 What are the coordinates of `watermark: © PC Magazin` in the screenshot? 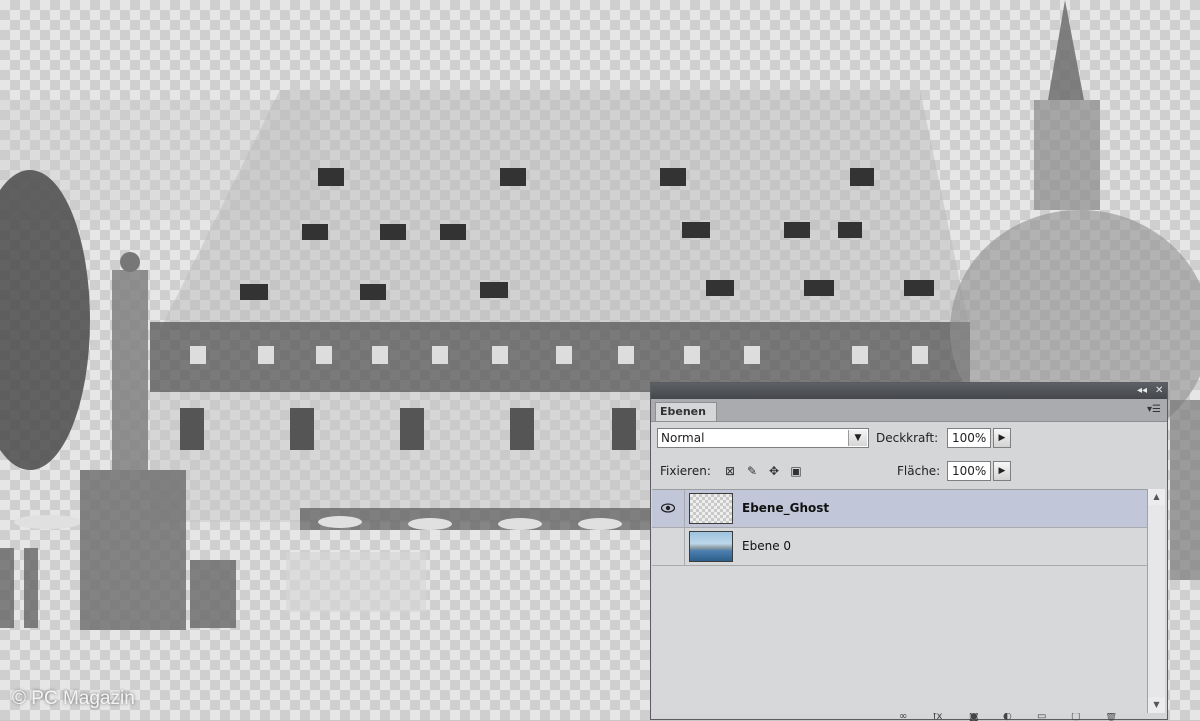 It's located at (73, 698).